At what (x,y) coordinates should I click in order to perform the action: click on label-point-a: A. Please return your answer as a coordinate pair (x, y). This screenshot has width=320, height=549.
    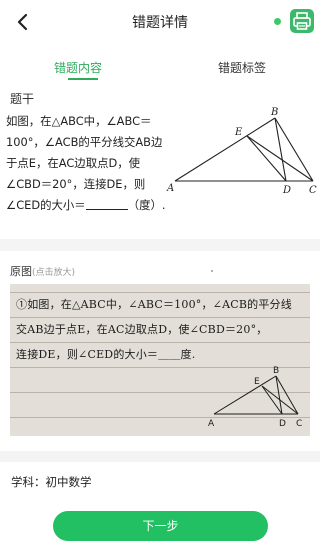
    Looking at the image, I should click on (170, 188).